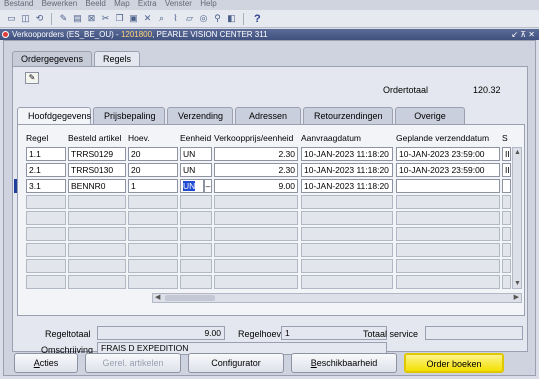 The height and width of the screenshot is (379, 539). Describe the element at coordinates (133, 363) in the screenshot. I see `gerelateerde-artikelen-button: Gerel. artikelen` at that location.